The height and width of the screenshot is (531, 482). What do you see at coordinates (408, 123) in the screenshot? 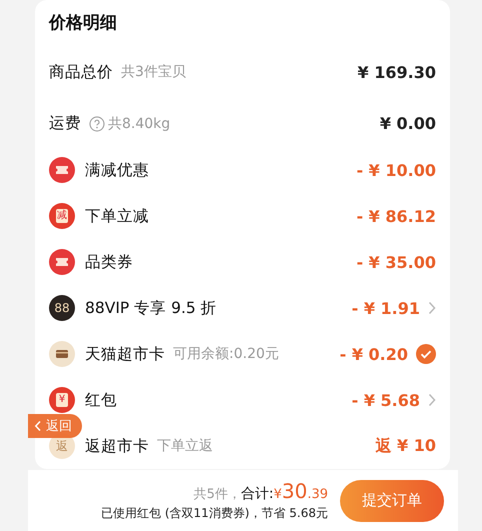
I see `row-amount: ¥ 0.00` at bounding box center [408, 123].